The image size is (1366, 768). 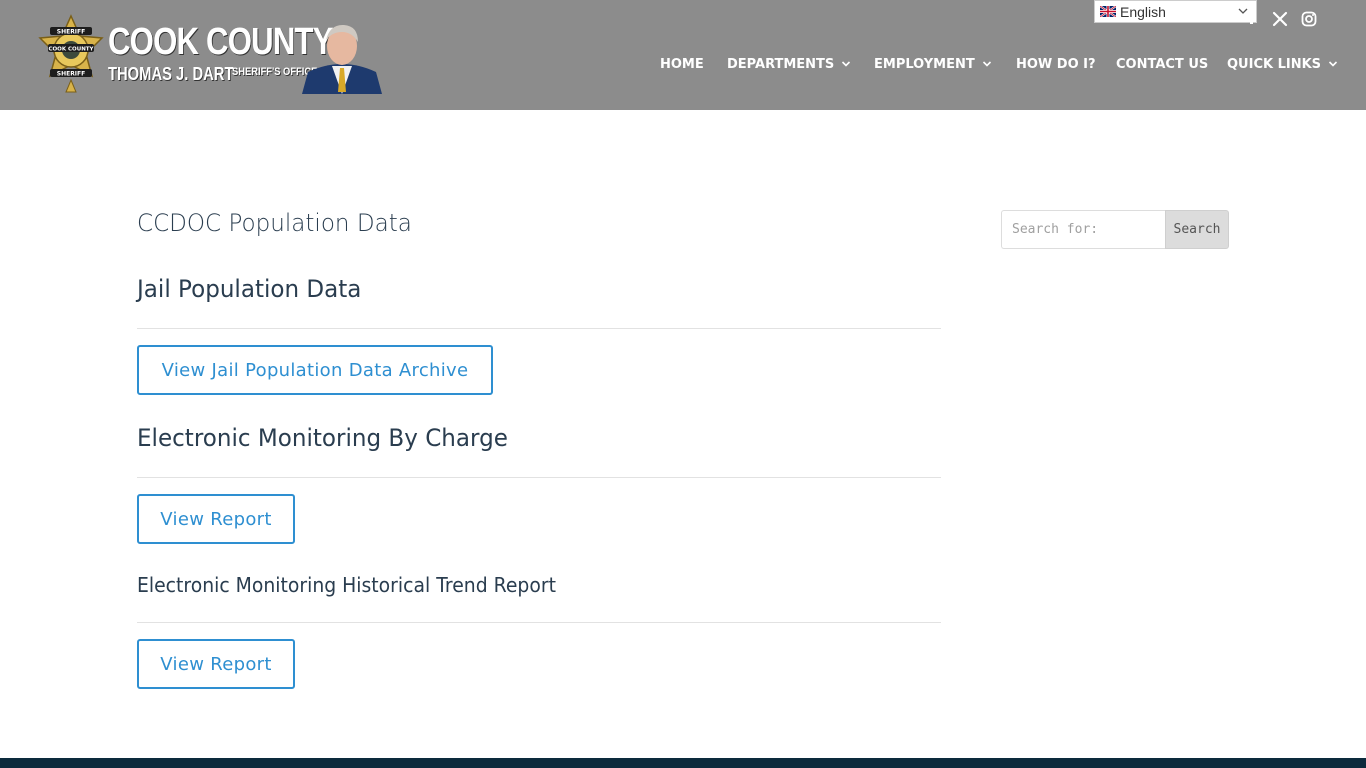 I want to click on nav-item-contact-us: CONTACT US, so click(x=1162, y=64).